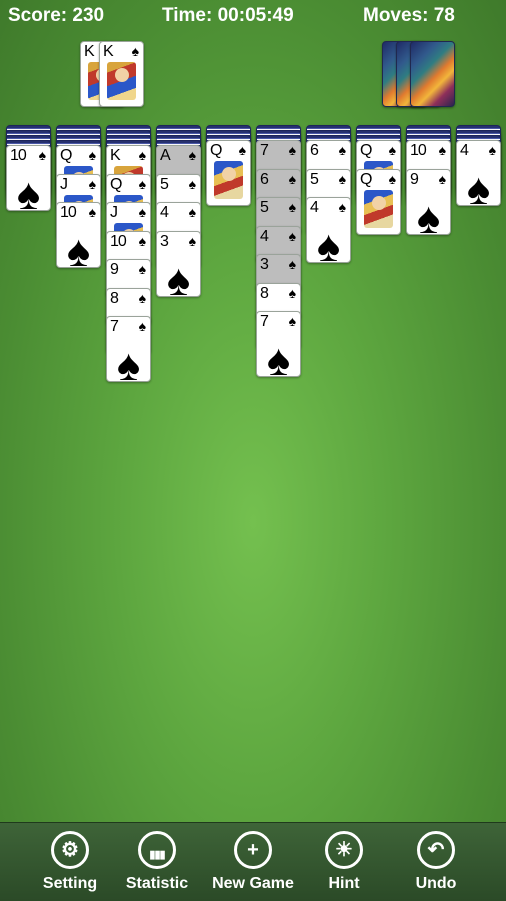 This screenshot has height=901, width=506. I want to click on stock-card, so click(432, 74).